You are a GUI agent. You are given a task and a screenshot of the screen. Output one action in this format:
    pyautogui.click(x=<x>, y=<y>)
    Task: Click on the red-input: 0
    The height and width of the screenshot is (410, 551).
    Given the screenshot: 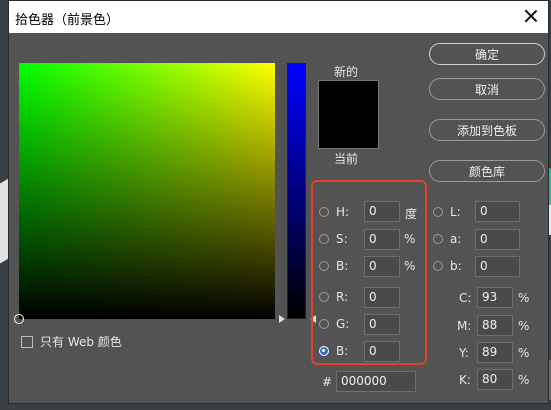 What is the action you would take?
    pyautogui.click(x=382, y=297)
    